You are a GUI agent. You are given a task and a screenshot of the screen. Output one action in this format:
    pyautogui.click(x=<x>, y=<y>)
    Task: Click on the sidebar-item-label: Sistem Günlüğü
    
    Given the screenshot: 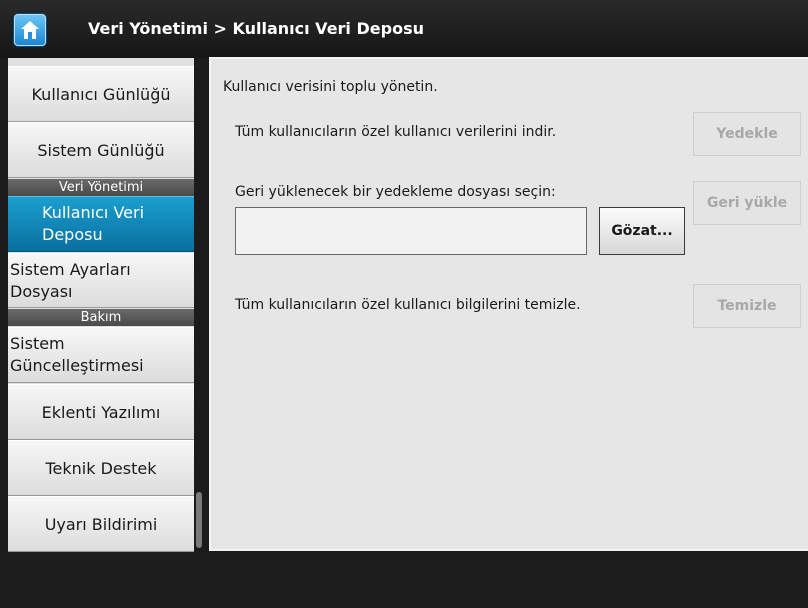 What is the action you would take?
    pyautogui.click(x=101, y=150)
    